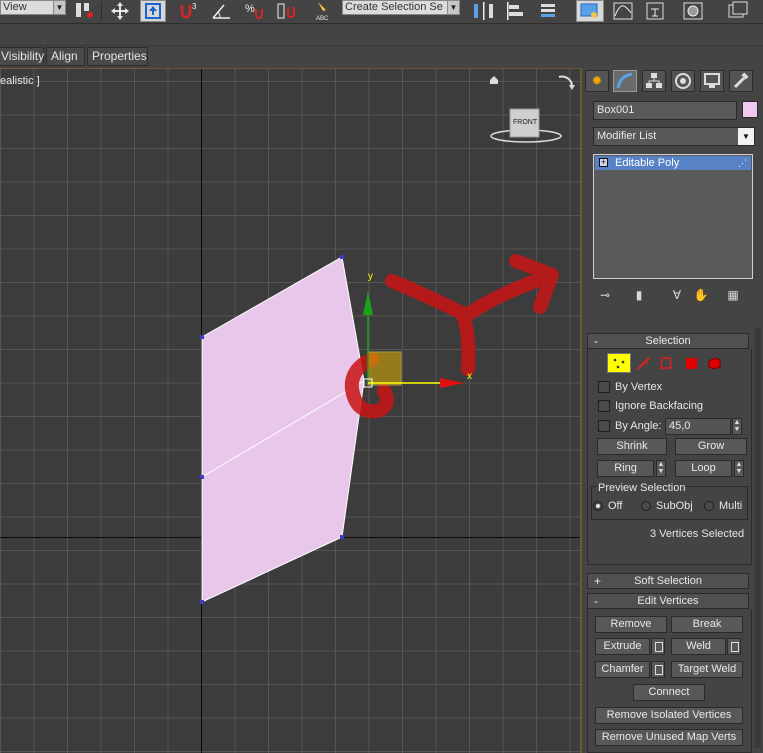  I want to click on edit-vertices-rollout-header: - Edit Vertices, so click(668, 601).